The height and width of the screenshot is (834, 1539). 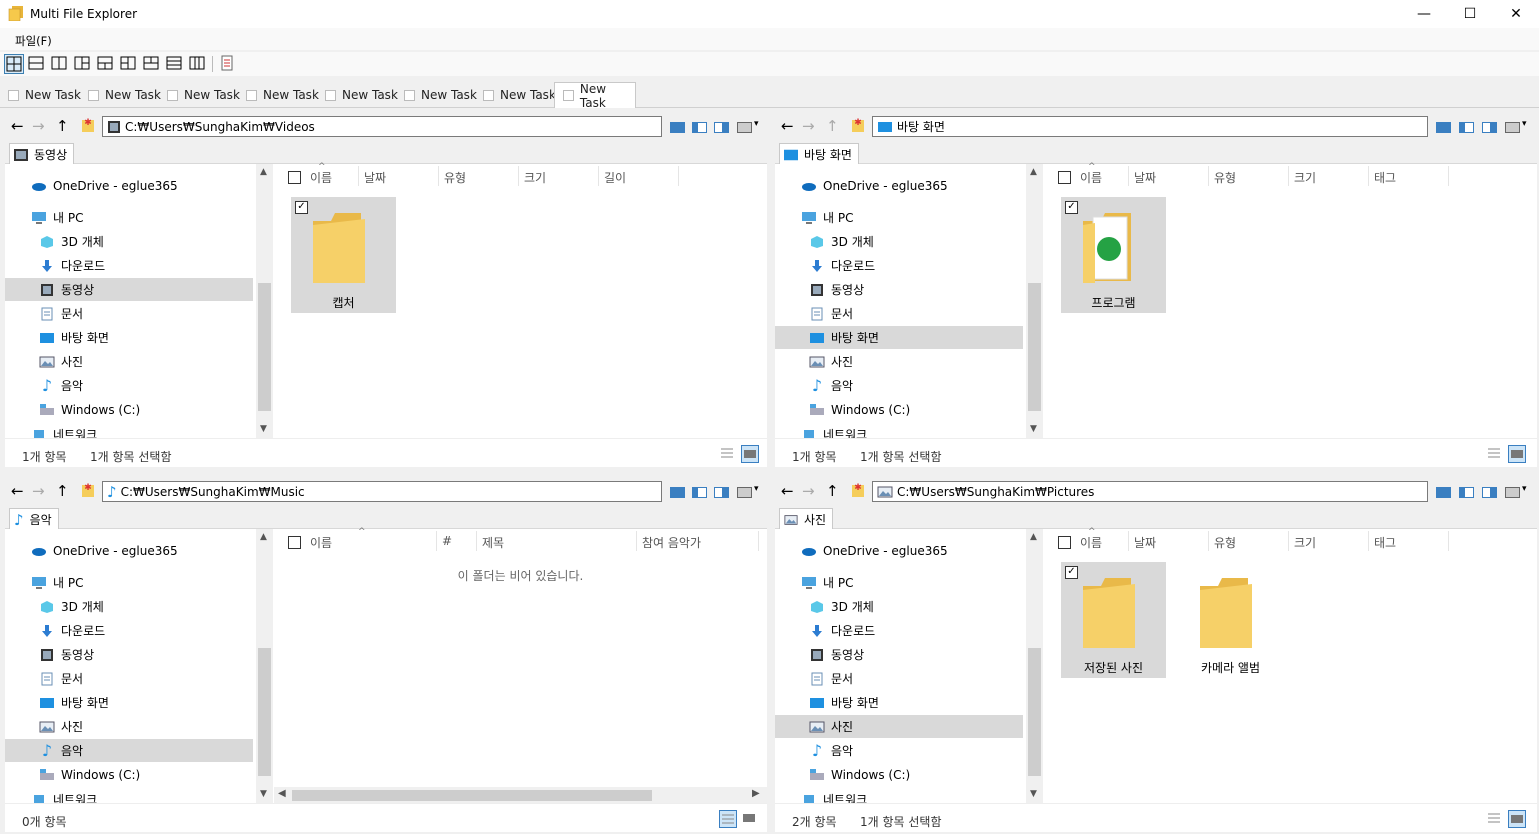 What do you see at coordinates (447, 541) in the screenshot?
I see `column-track-number: #` at bounding box center [447, 541].